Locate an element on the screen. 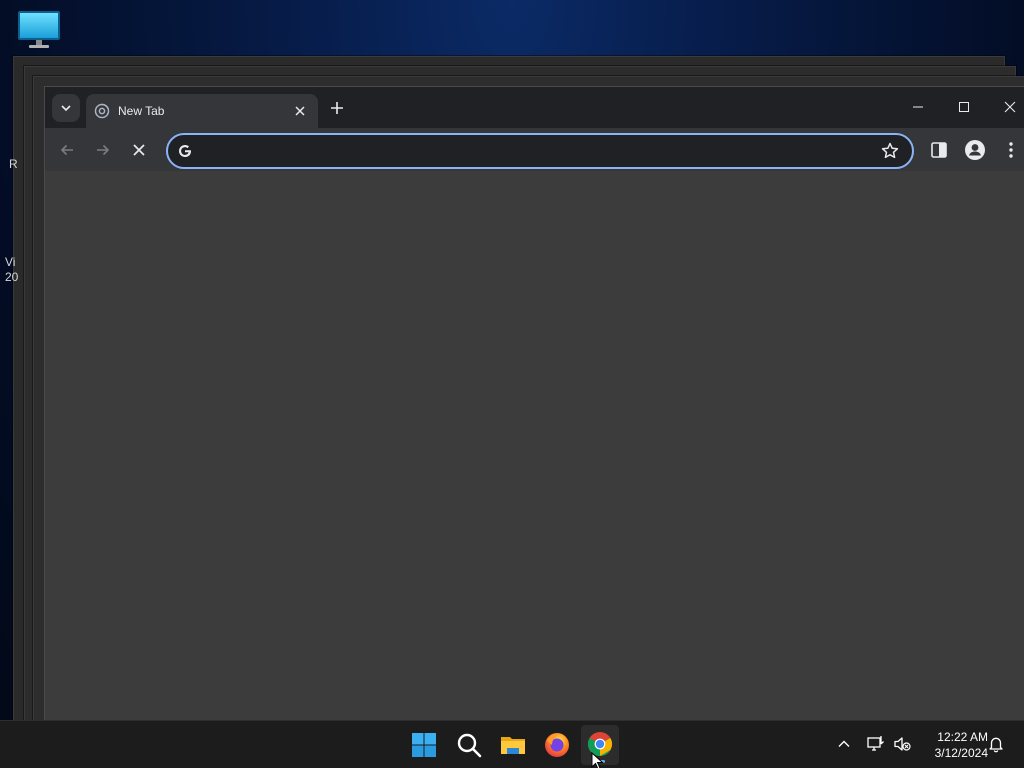 The image size is (1024, 768). chrome-newtab-icon is located at coordinates (102, 111).